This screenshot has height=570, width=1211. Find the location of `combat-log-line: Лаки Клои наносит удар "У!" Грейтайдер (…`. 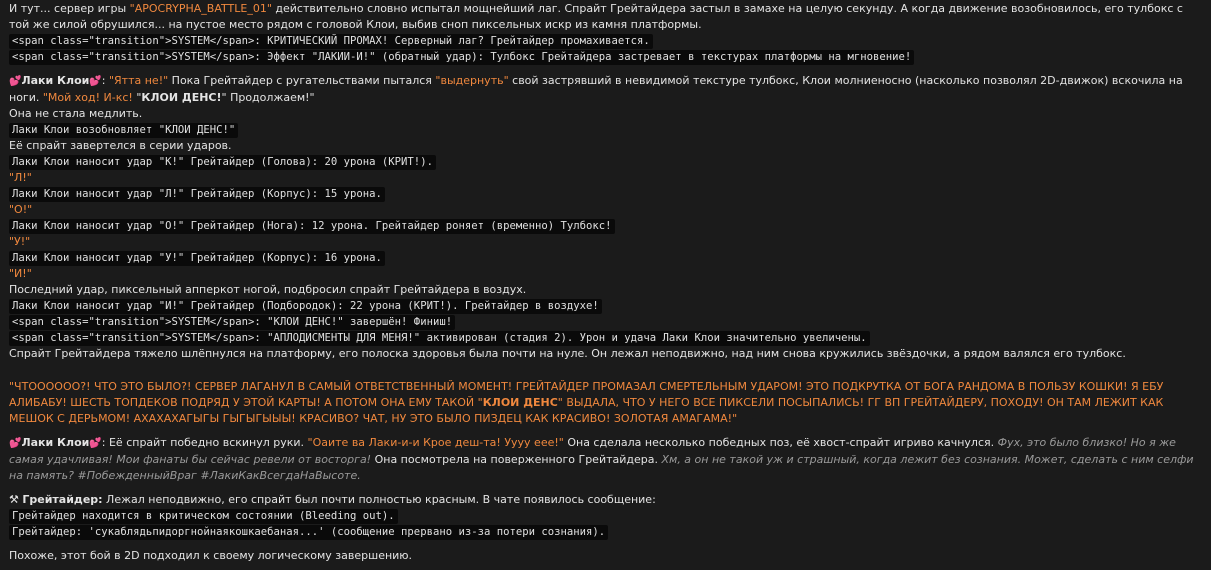

combat-log-line: Лаки Клои наносит удар "У!" Грейтайдер (… is located at coordinates (197, 258).